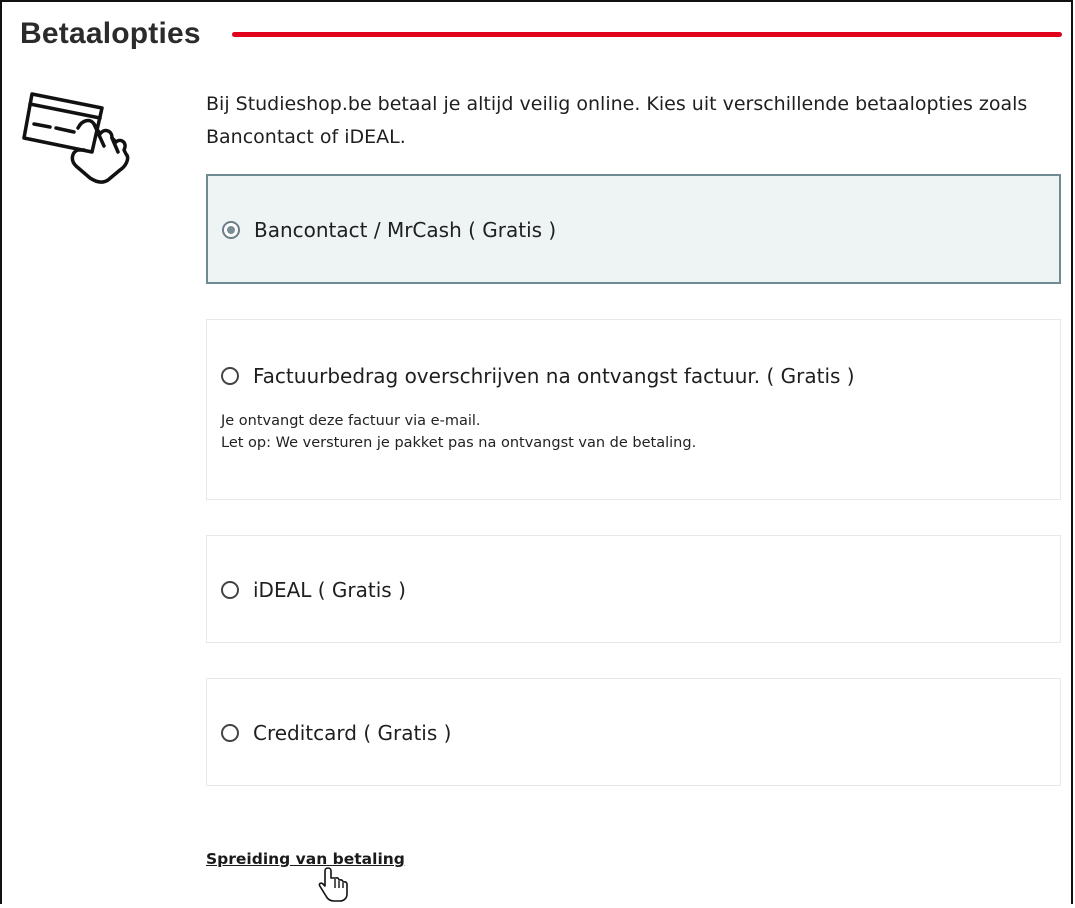 The image size is (1075, 908). I want to click on option-row: iDEAL ( Gratis ), so click(313, 590).